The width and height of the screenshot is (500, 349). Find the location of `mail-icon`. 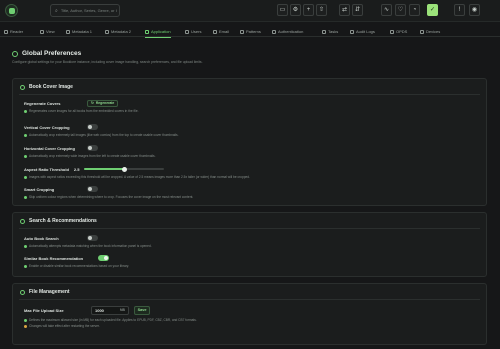

mail-icon is located at coordinates (215, 31).